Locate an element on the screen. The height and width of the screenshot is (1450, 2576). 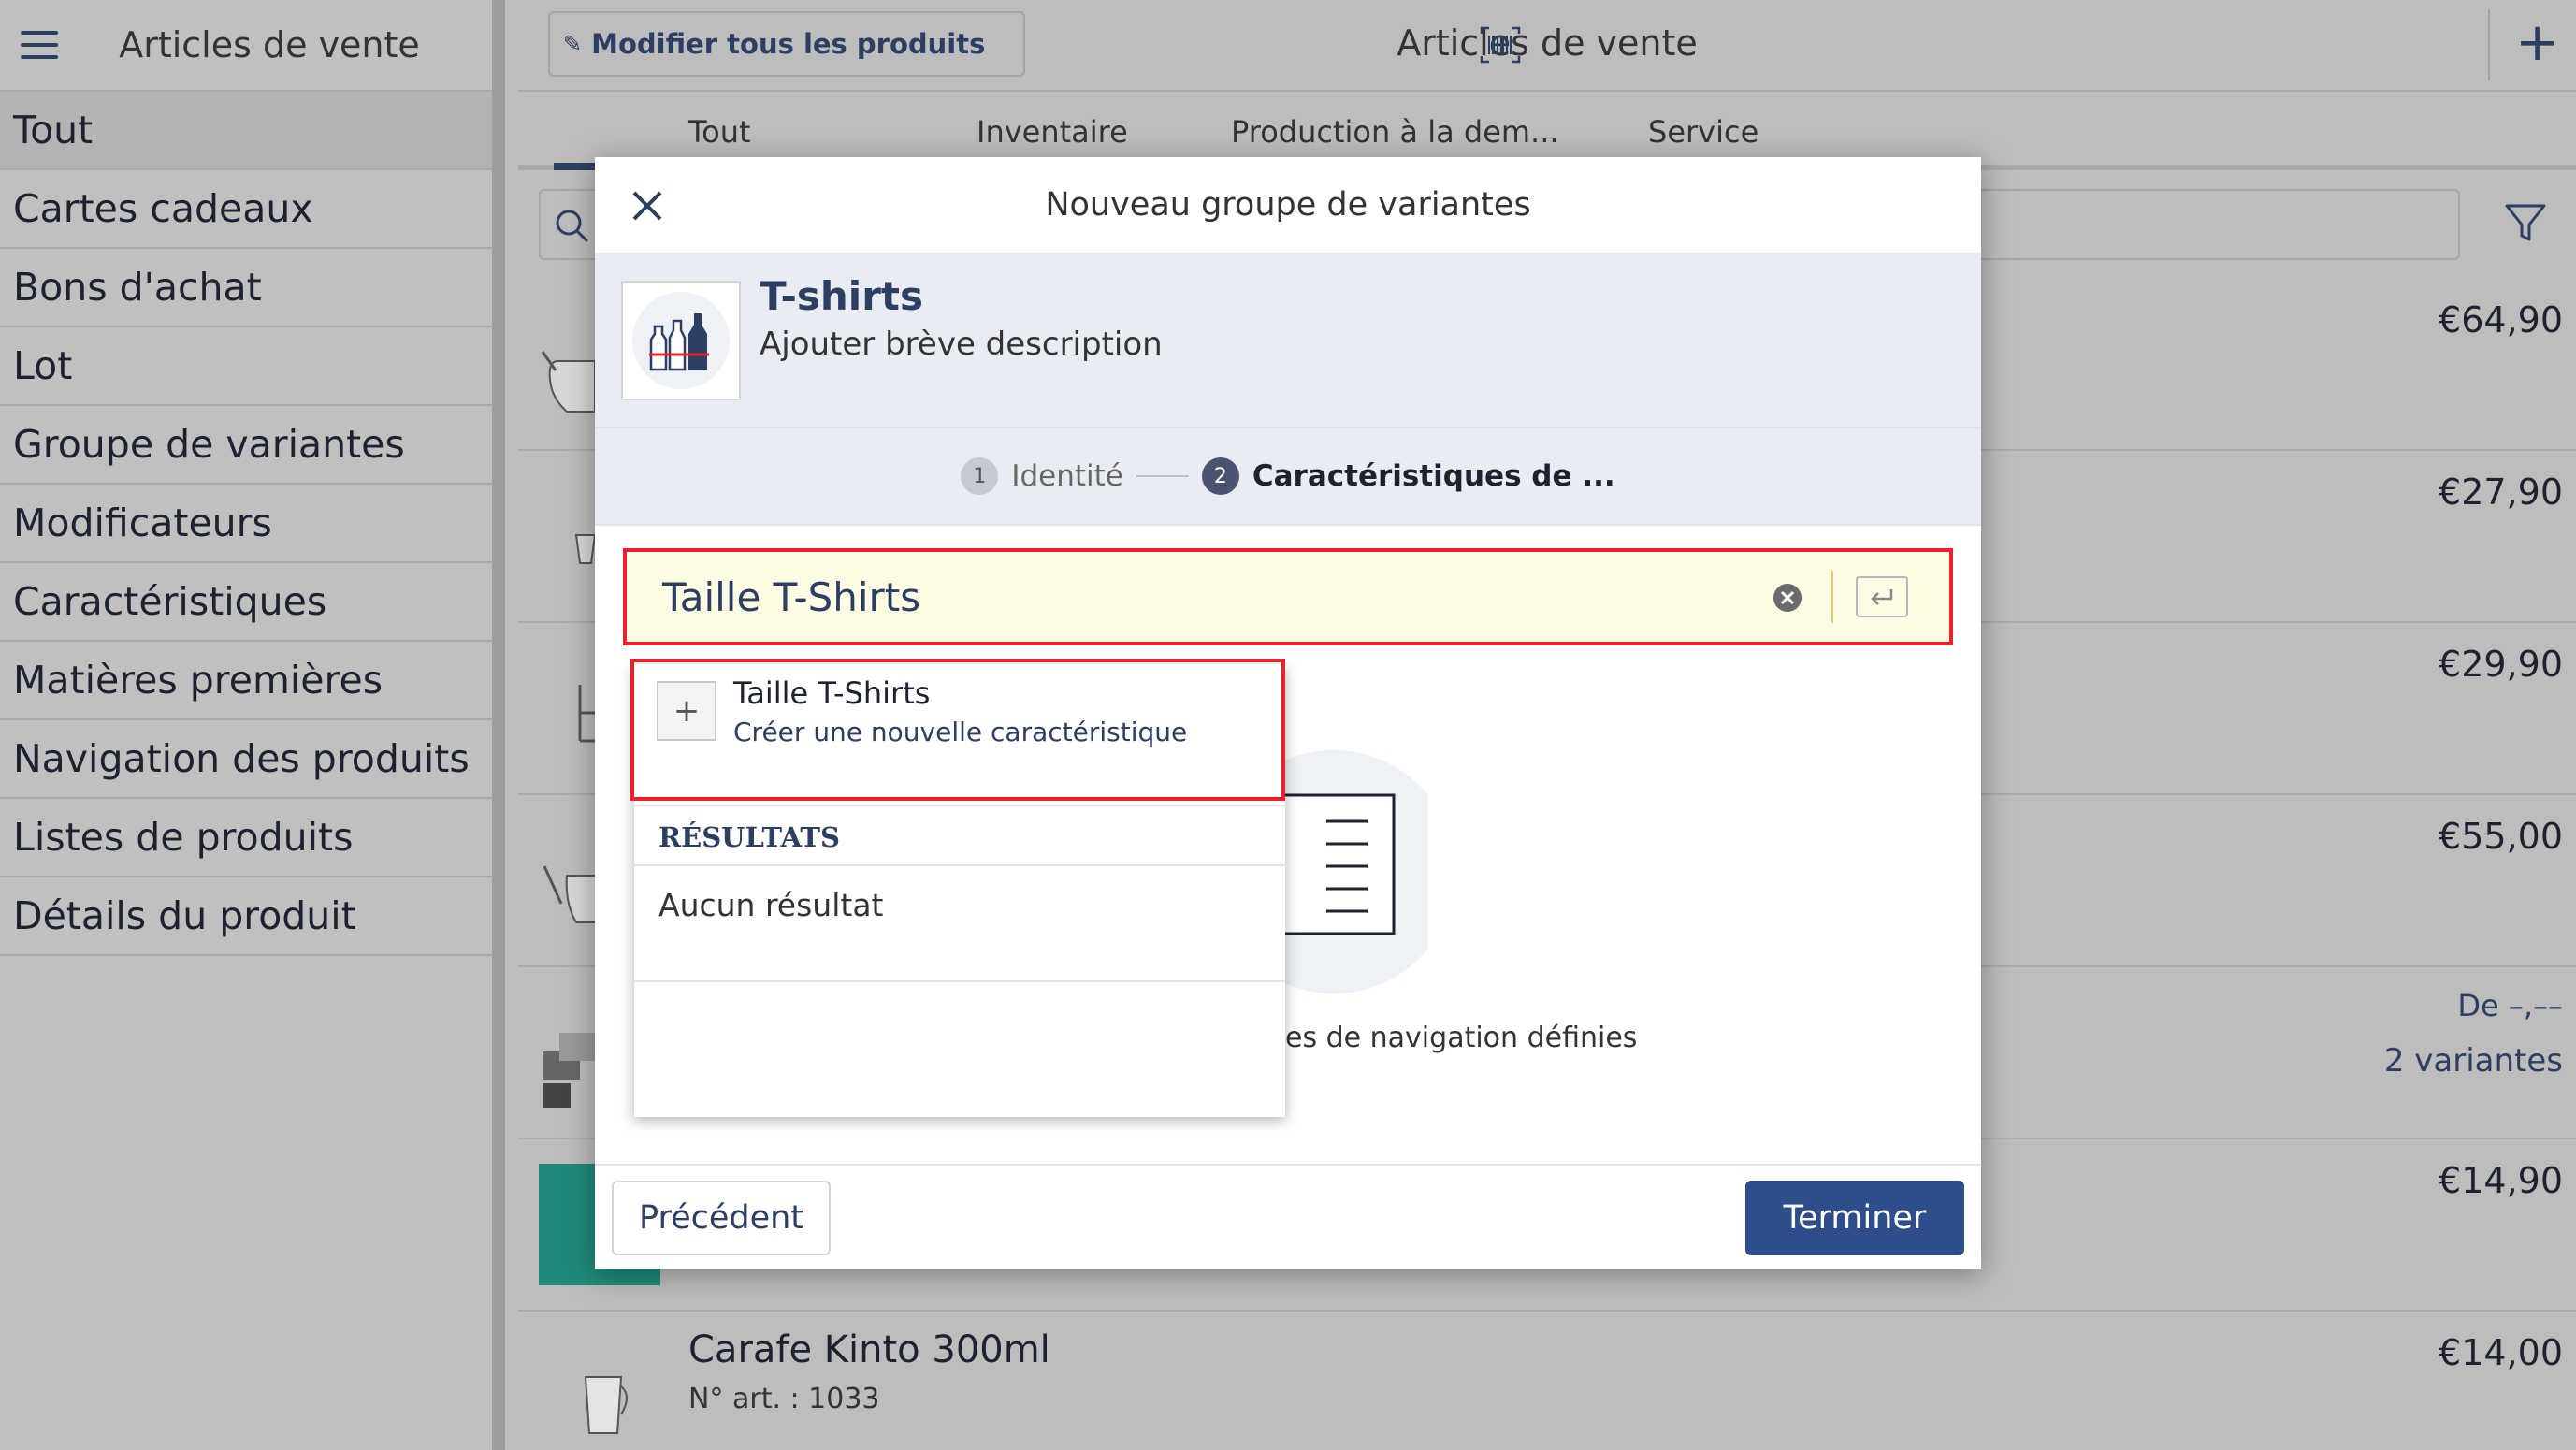
stand-icon is located at coordinates (586, 714).